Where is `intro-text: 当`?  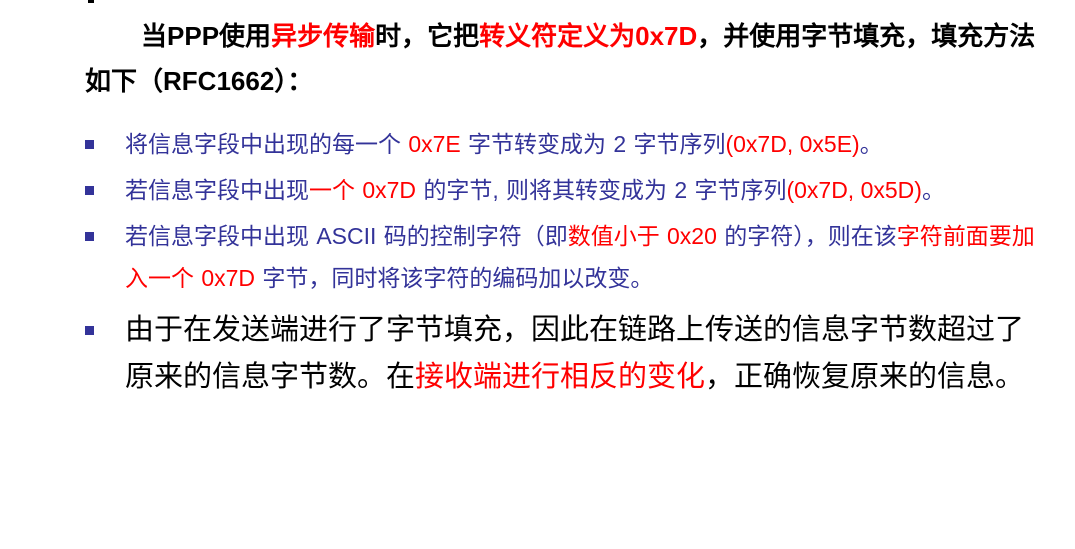 intro-text: 当 is located at coordinates (154, 37).